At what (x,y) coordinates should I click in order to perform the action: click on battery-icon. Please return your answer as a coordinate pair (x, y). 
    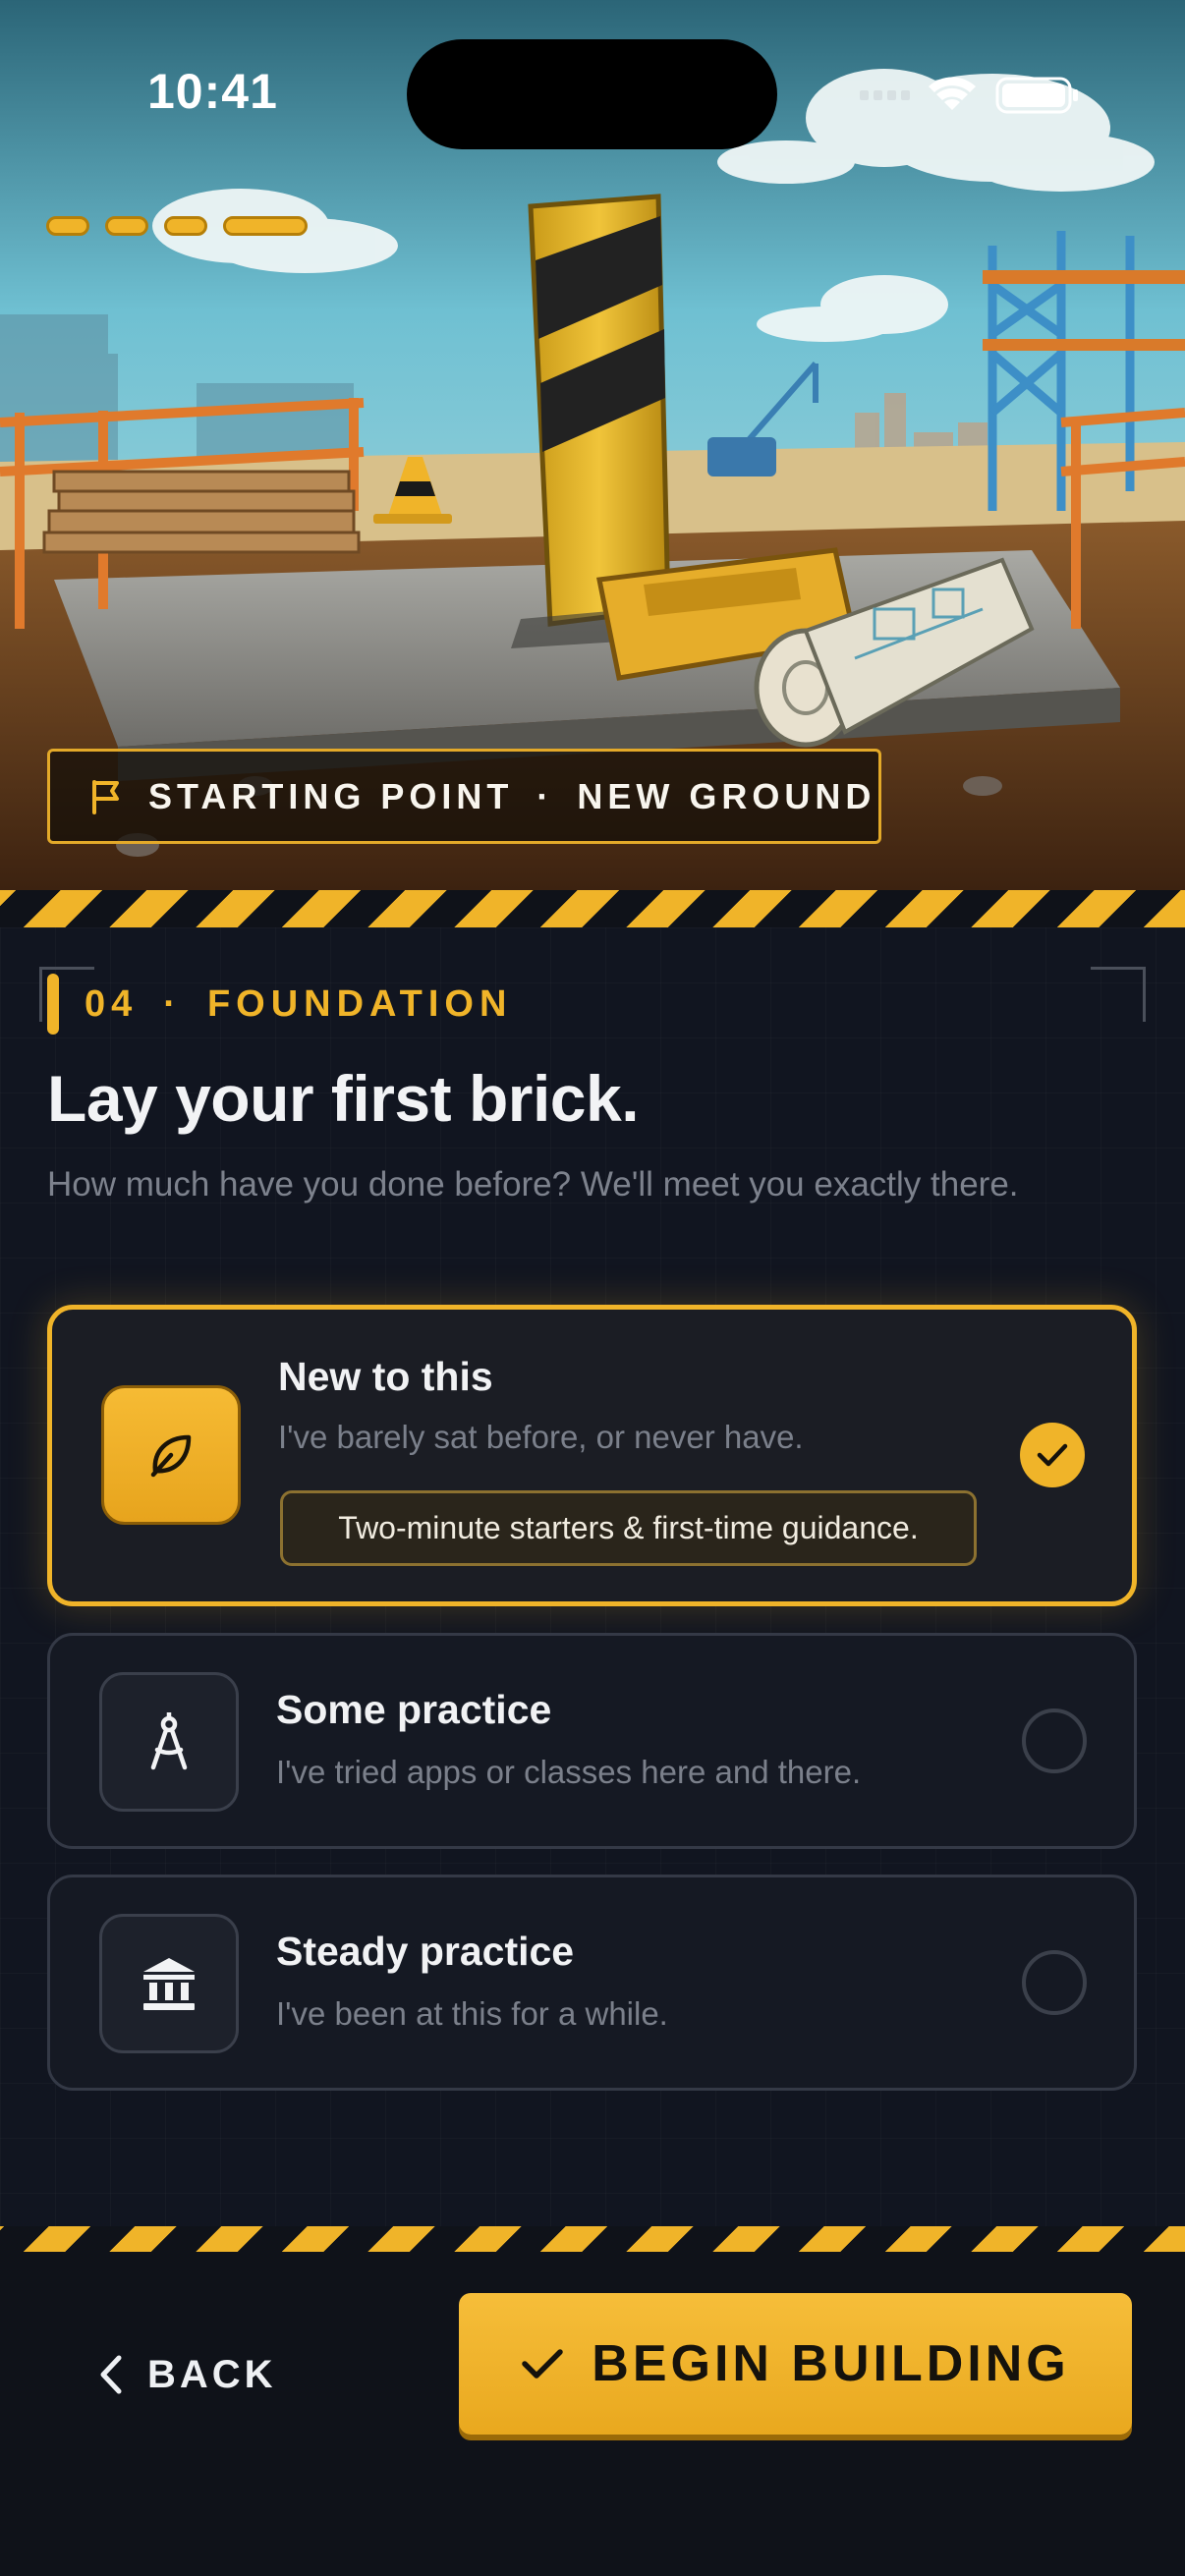
    Looking at the image, I should click on (1037, 95).